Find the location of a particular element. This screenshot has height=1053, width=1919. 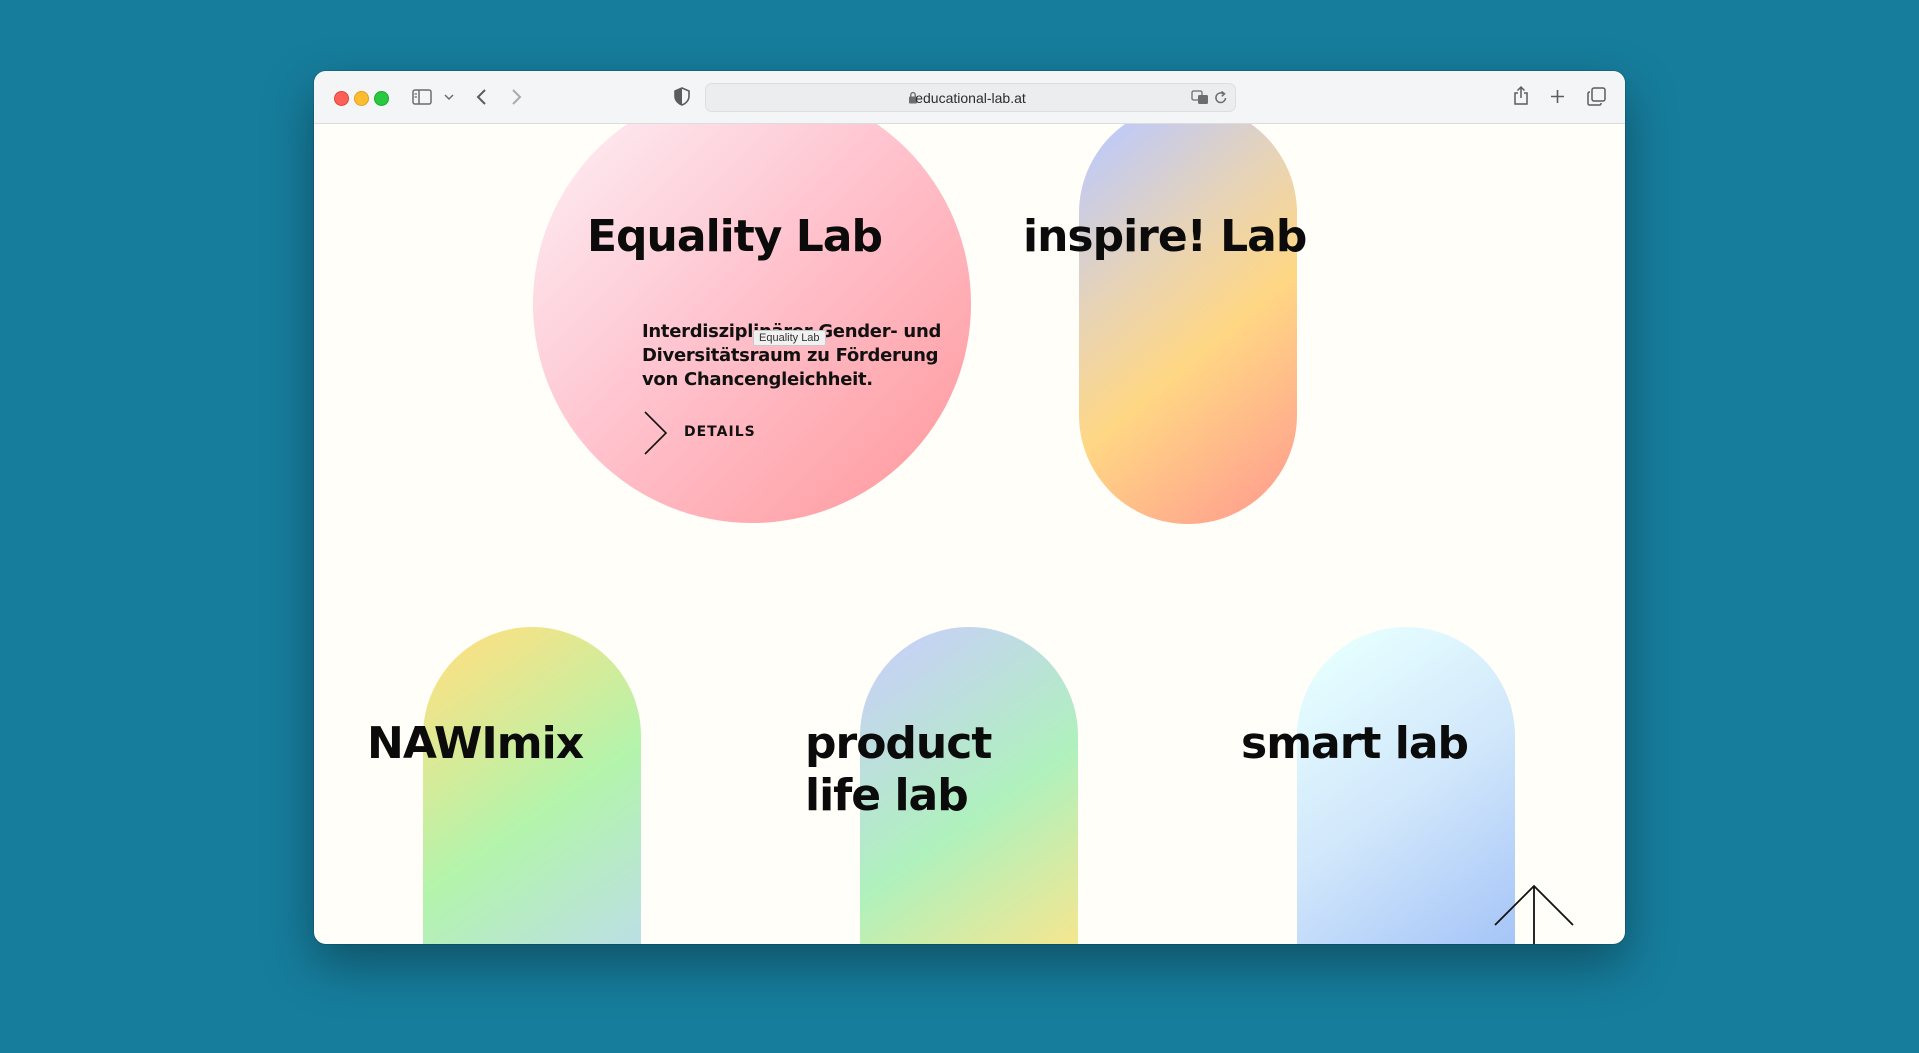

minimize-window-button is located at coordinates (361, 98).